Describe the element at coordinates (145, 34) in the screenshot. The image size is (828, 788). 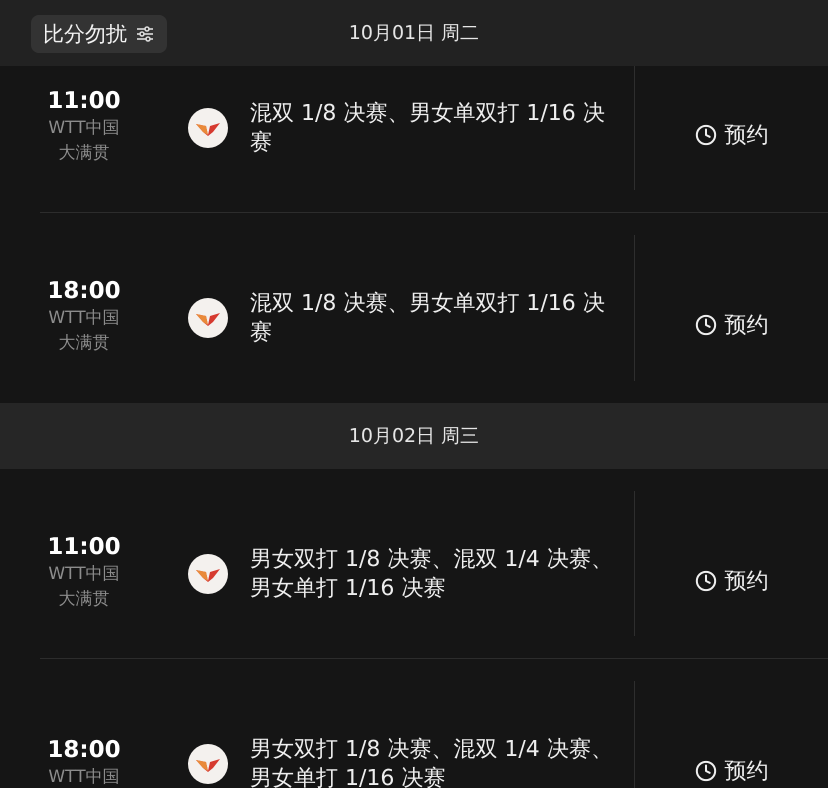
I see `sliders-icon` at that location.